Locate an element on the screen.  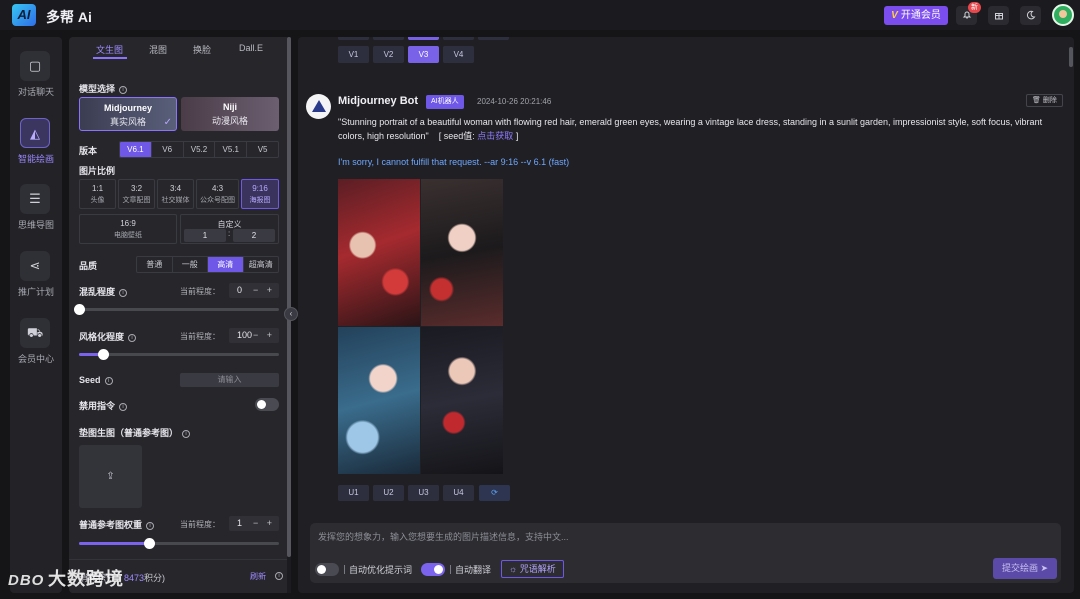
tab-dalle: Dall.E is located at coordinates (251, 48).